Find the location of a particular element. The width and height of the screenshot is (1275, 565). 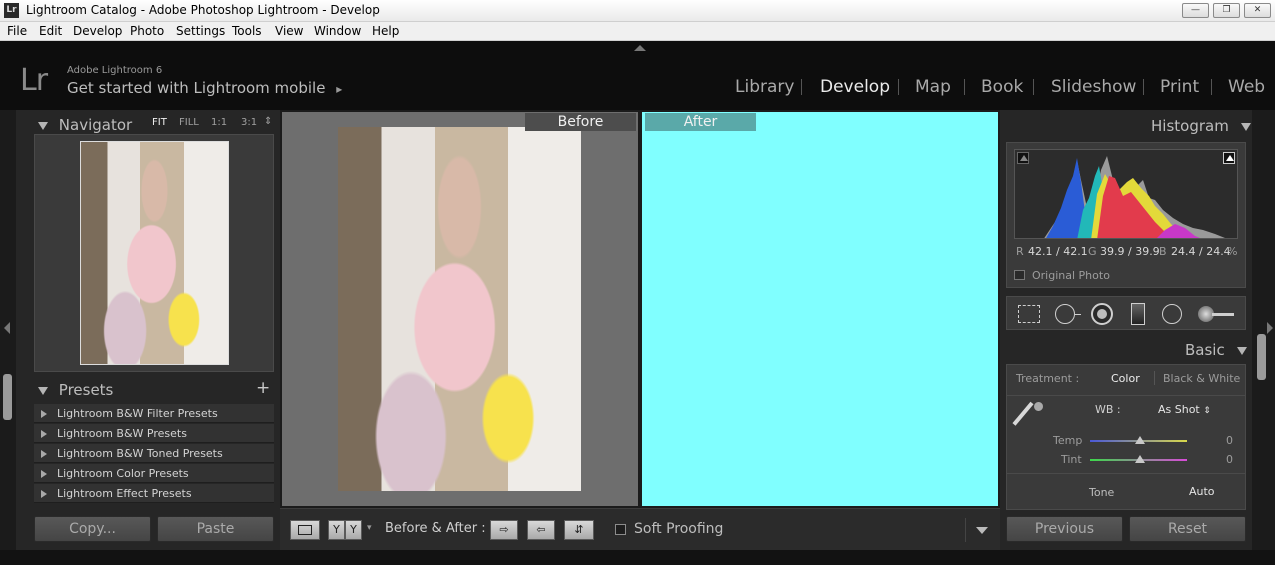

histogram-graph is located at coordinates (1126, 194).